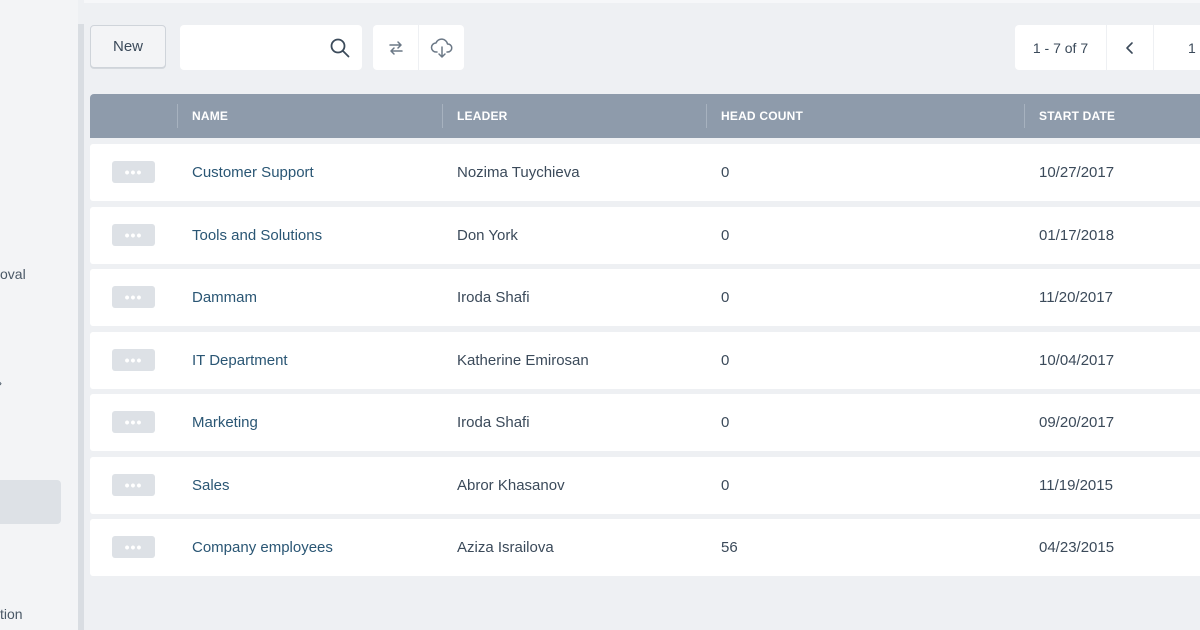 The image size is (1200, 630). Describe the element at coordinates (1077, 360) in the screenshot. I see `cell-start-date: 10/04/2017` at that location.